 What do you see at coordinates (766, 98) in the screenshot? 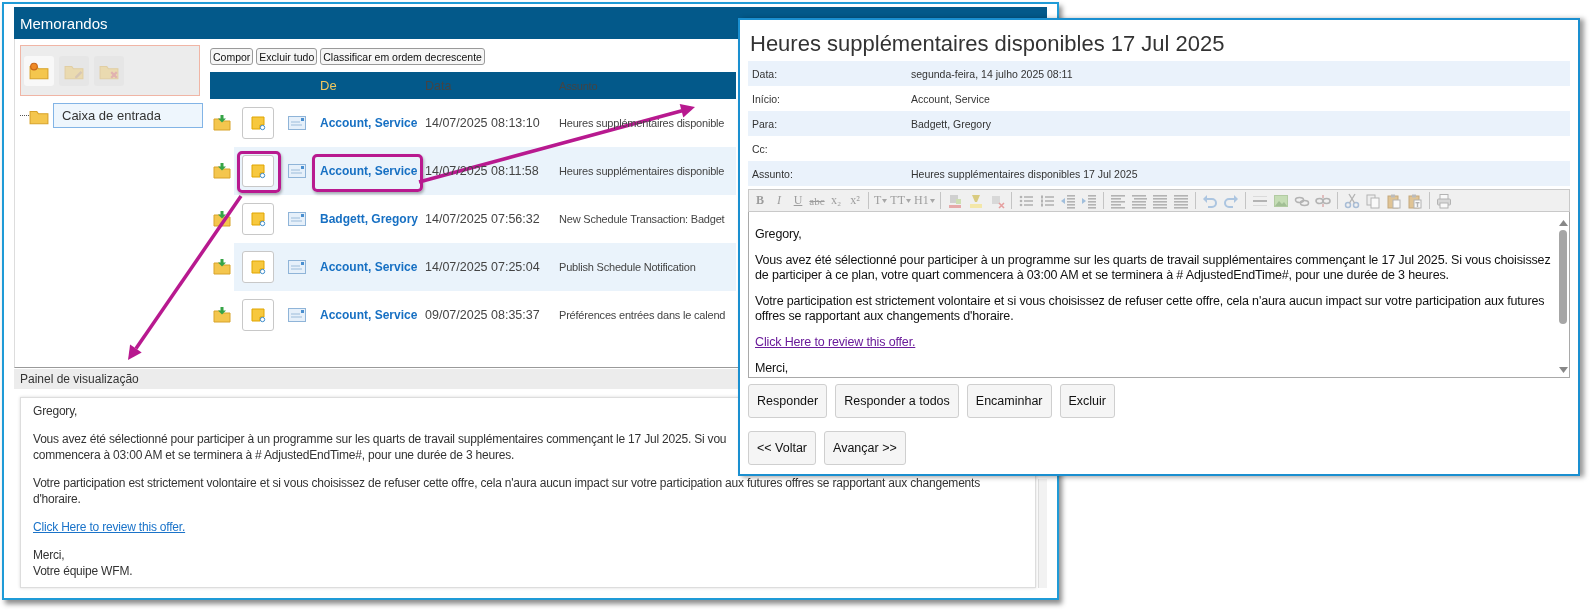
I see `field-label: Início:` at bounding box center [766, 98].